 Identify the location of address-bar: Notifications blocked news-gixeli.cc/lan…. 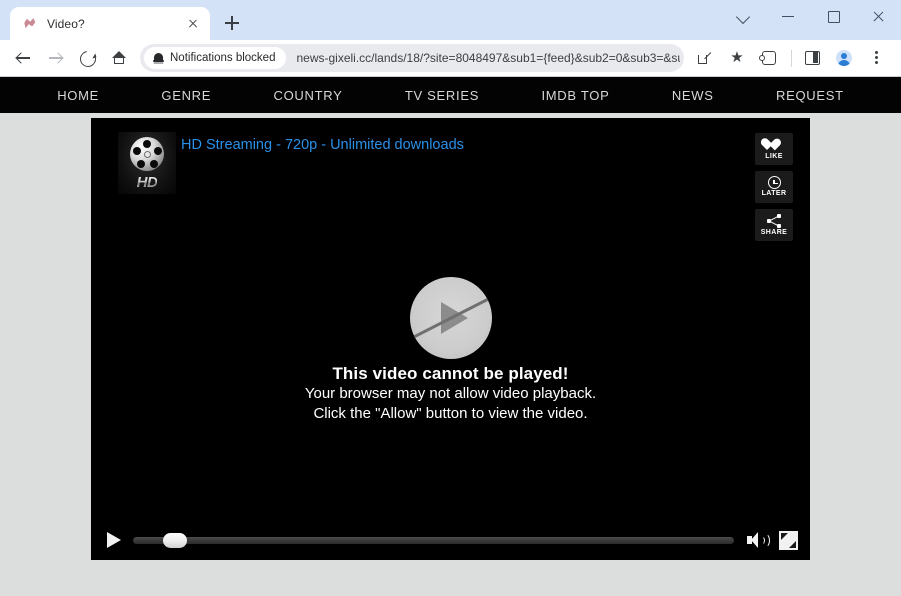
(412, 58).